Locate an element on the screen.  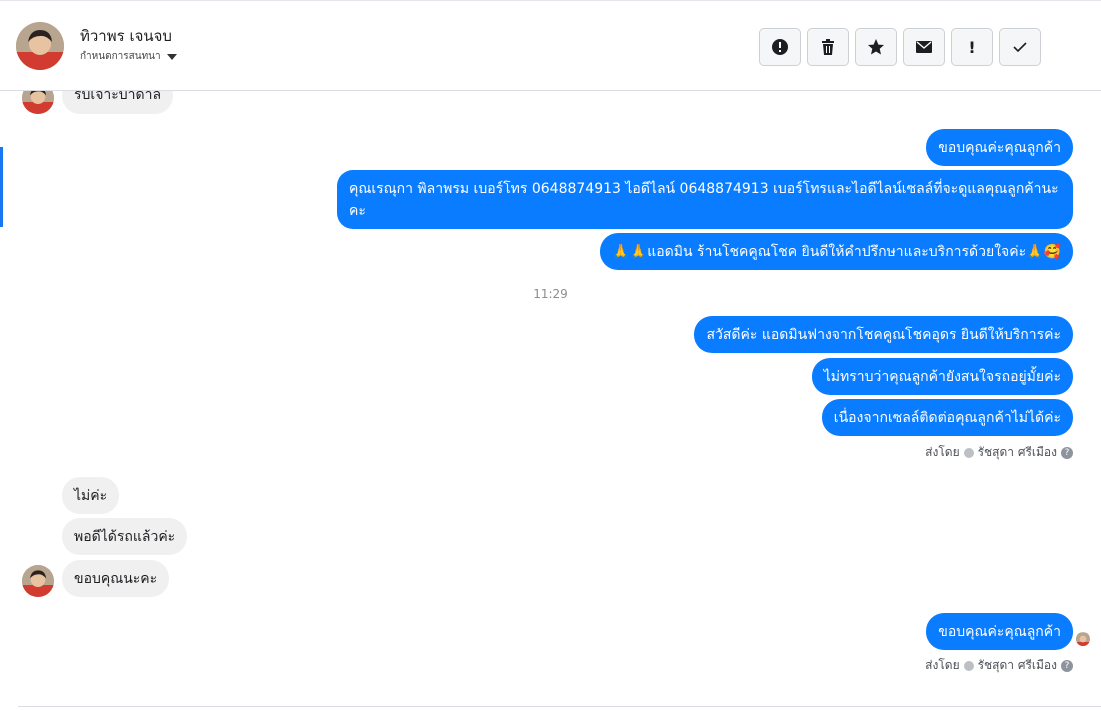
trash-icon is located at coordinates (828, 47).